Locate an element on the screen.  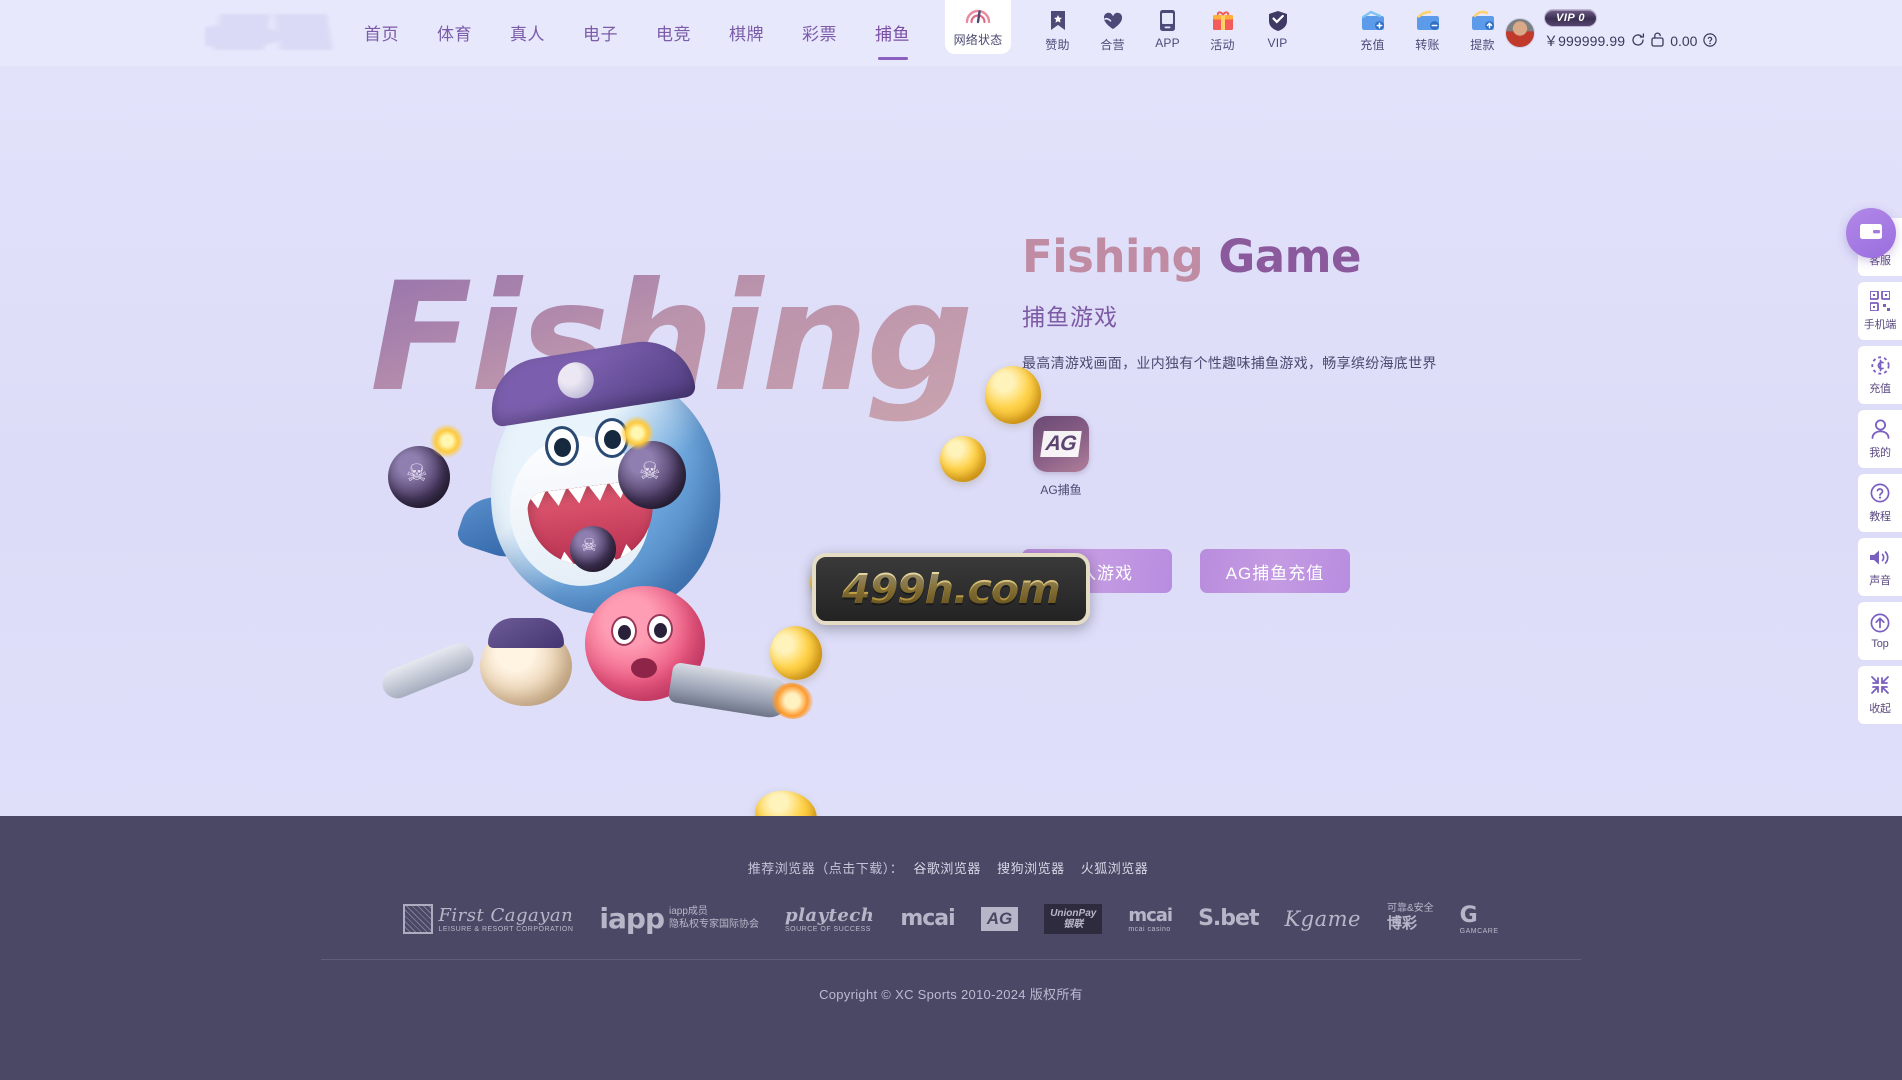
withdraw-label: 提款 is located at coordinates (1482, 45).